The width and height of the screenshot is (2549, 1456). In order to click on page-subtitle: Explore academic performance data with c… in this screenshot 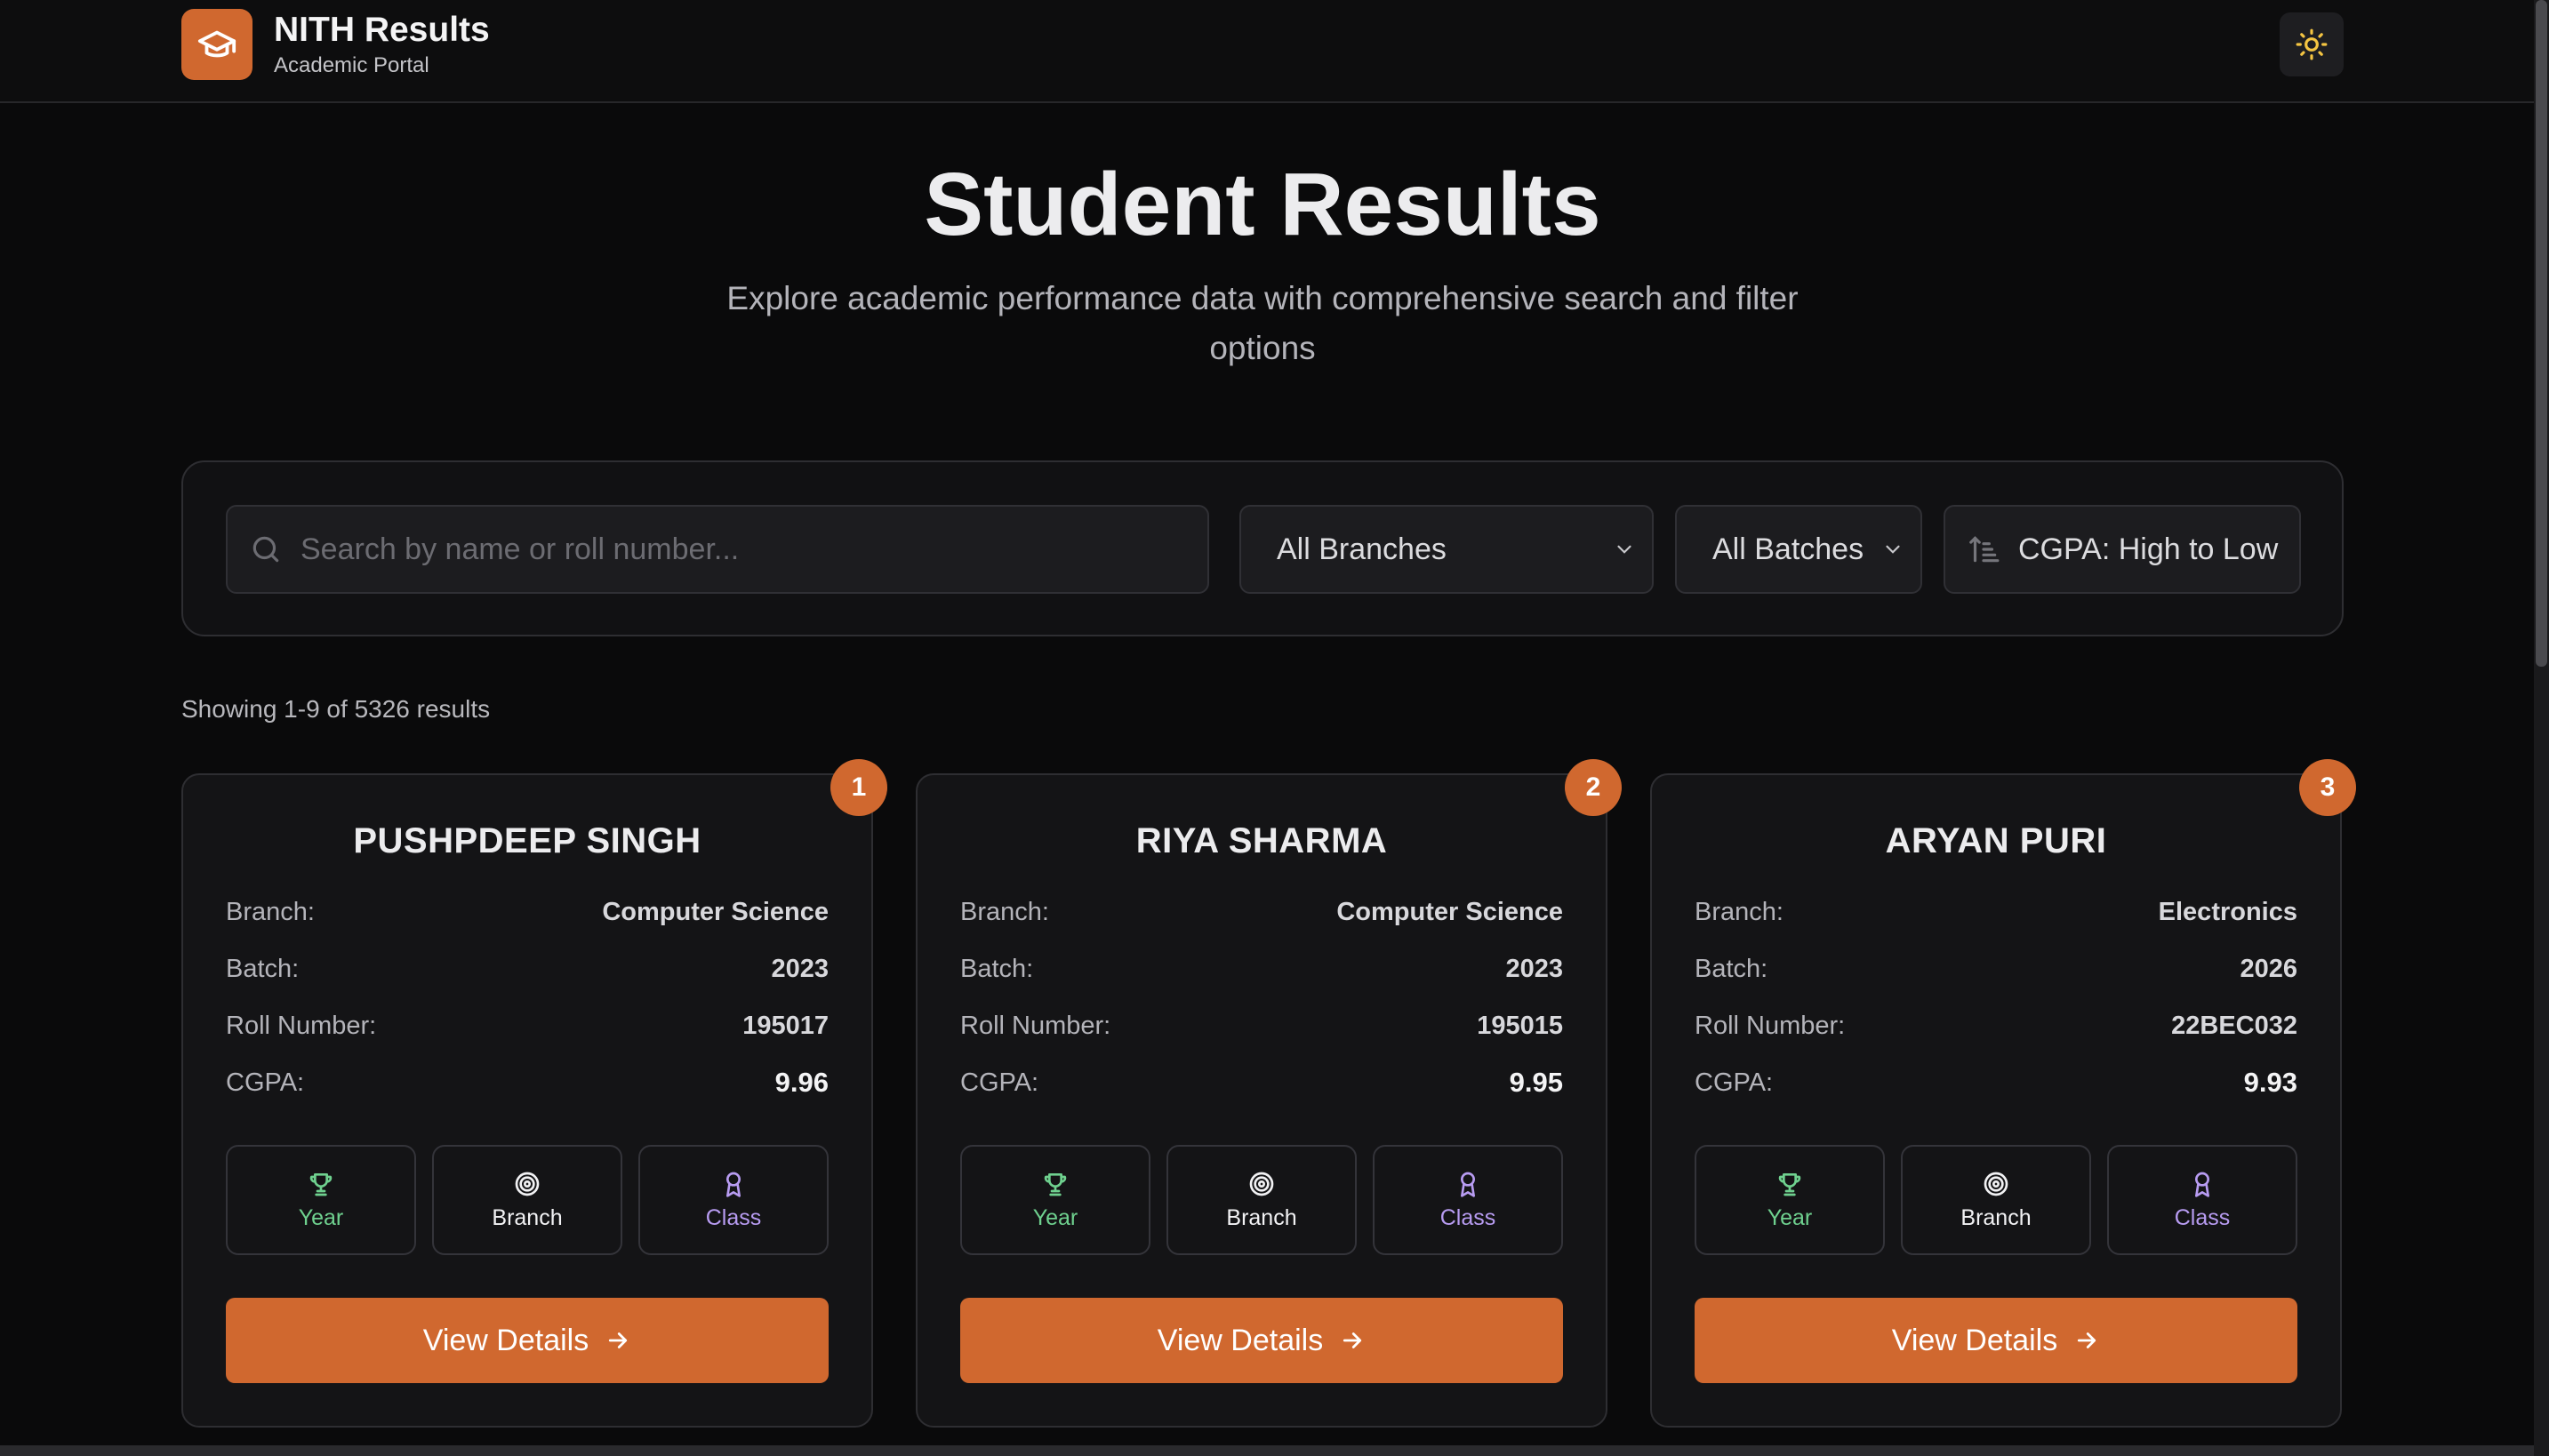, I will do `click(1262, 323)`.